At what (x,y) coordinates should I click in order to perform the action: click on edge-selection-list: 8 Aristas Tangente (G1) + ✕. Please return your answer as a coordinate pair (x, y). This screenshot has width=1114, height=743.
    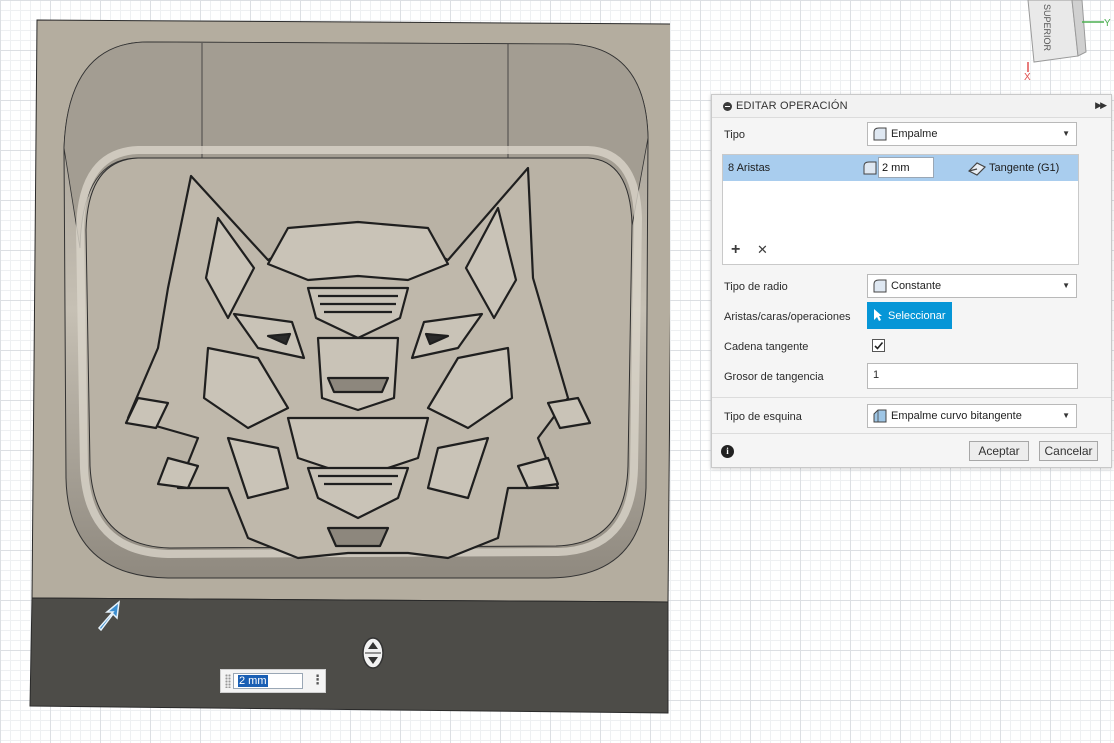
    Looking at the image, I should click on (900, 209).